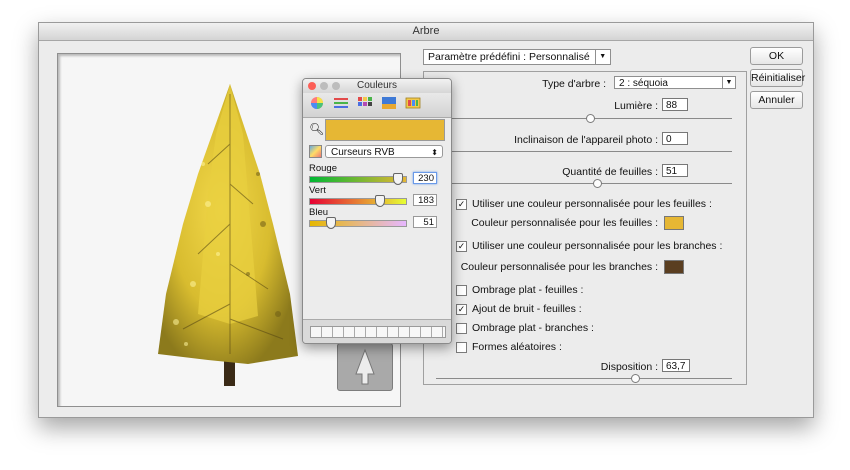  Describe the element at coordinates (533, 328) in the screenshot. I see `flat-shading-branches-label: Ombrage plat - branches :` at that location.